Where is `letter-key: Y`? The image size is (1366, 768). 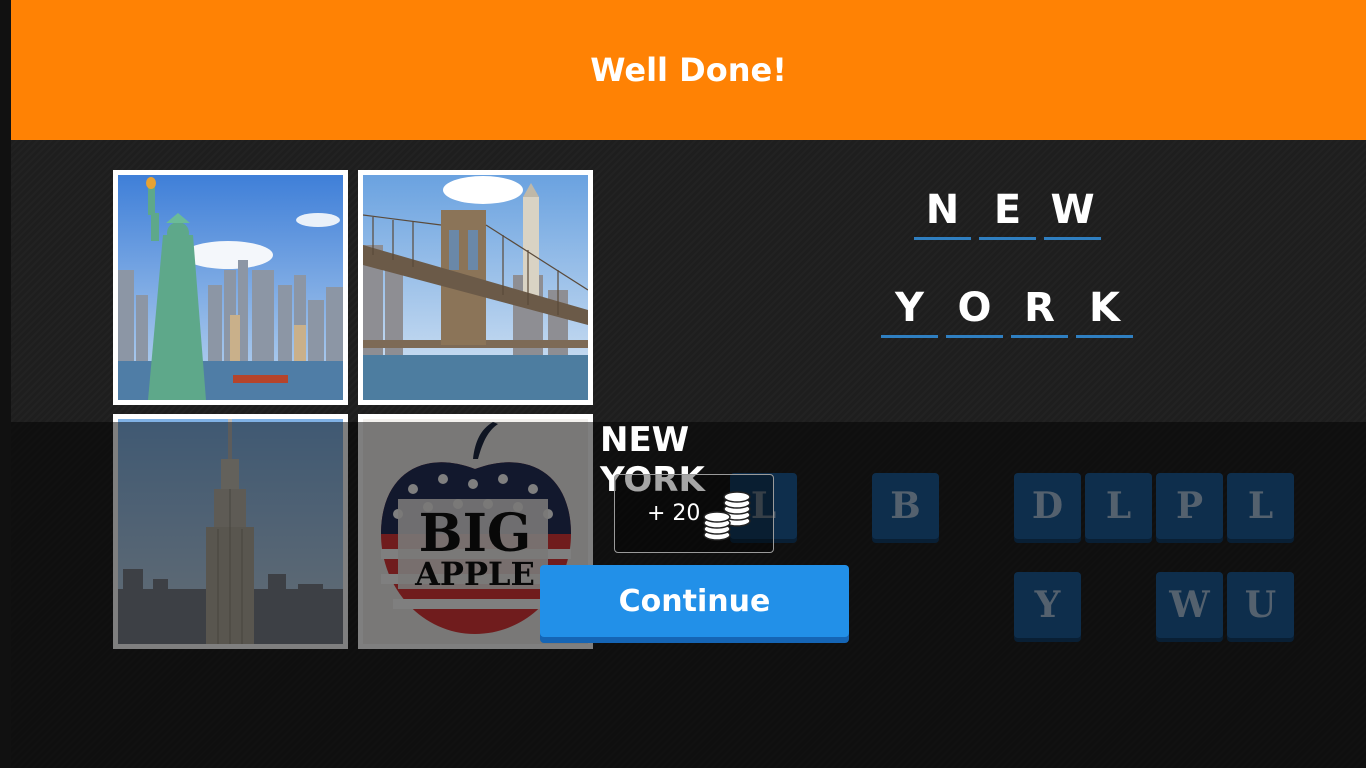 letter-key: Y is located at coordinates (1047, 605).